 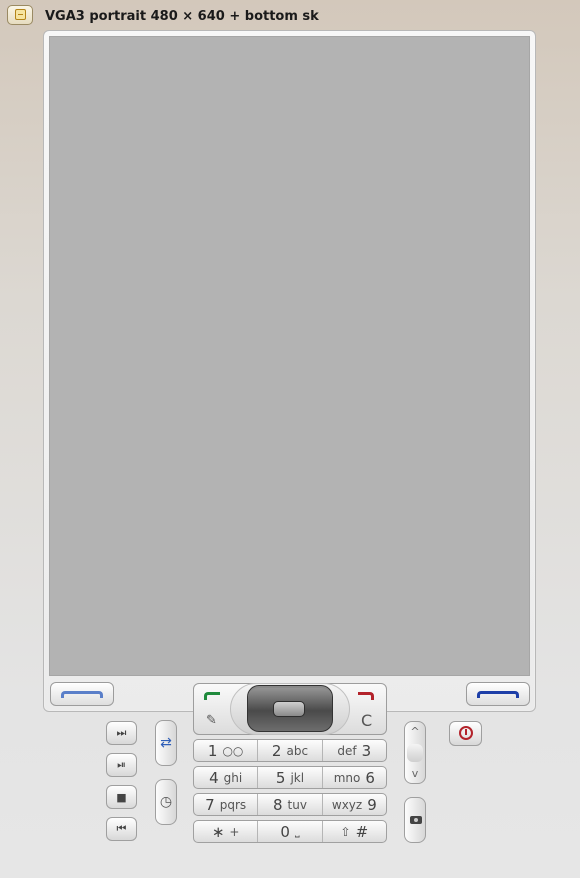 I want to click on key-letters: def, so click(x=347, y=750).